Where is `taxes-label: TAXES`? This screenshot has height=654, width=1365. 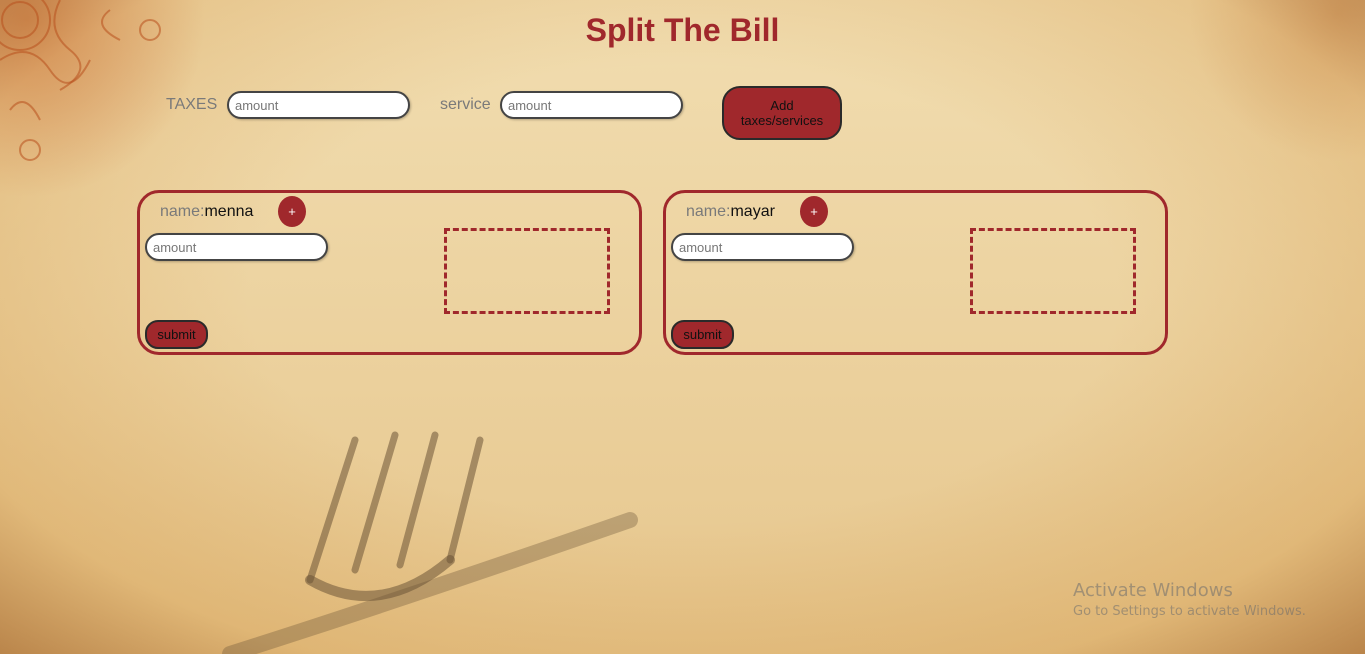 taxes-label: TAXES is located at coordinates (192, 104).